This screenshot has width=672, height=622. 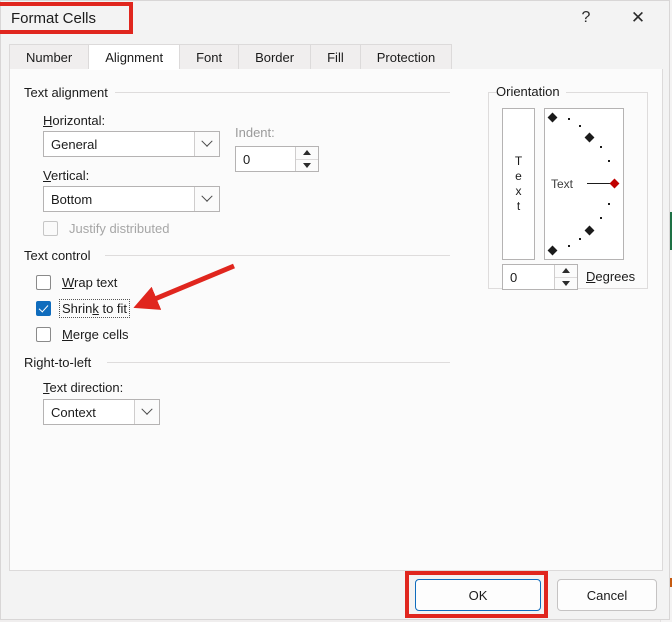 What do you see at coordinates (101, 412) in the screenshot?
I see `text-direction-select: Context` at bounding box center [101, 412].